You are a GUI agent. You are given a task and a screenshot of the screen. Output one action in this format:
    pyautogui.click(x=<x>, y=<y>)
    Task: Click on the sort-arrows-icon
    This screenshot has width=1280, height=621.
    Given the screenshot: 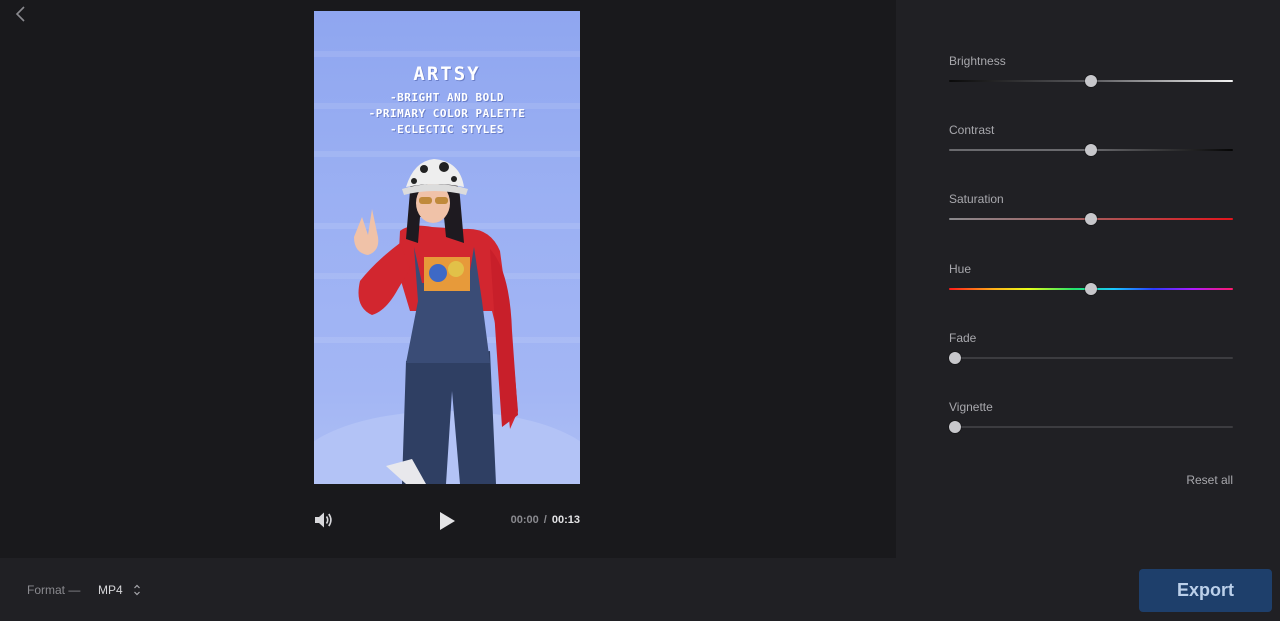 What is the action you would take?
    pyautogui.click(x=136, y=590)
    